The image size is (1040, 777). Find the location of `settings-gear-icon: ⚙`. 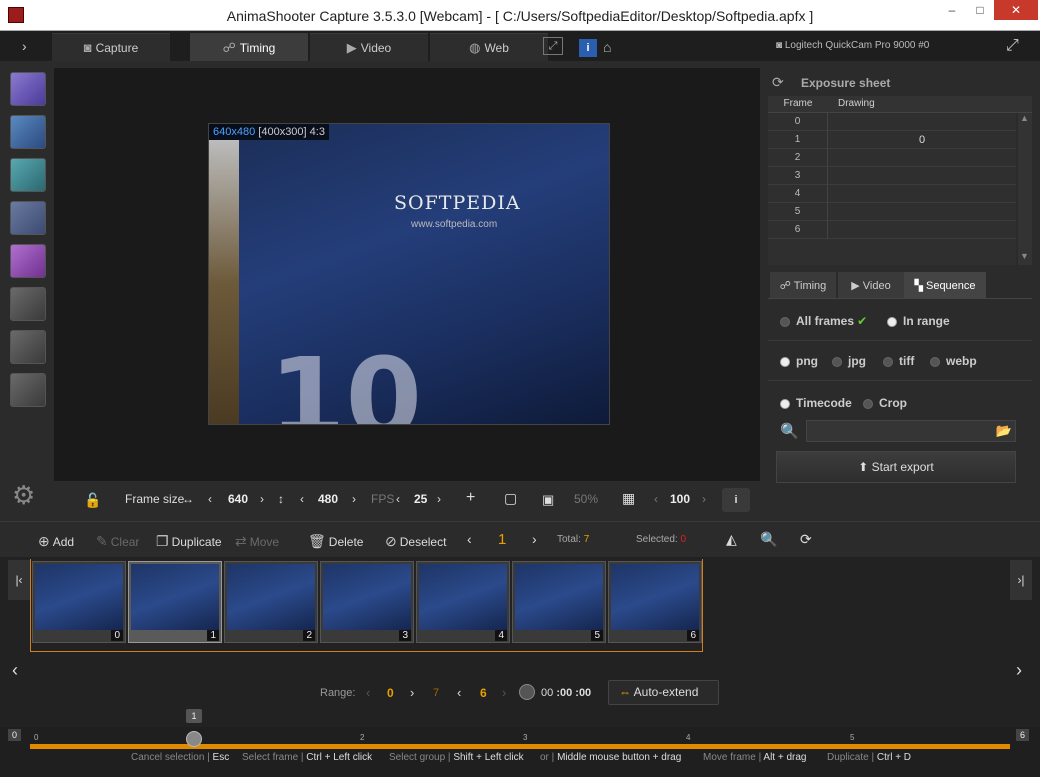

settings-gear-icon: ⚙ is located at coordinates (23, 495).